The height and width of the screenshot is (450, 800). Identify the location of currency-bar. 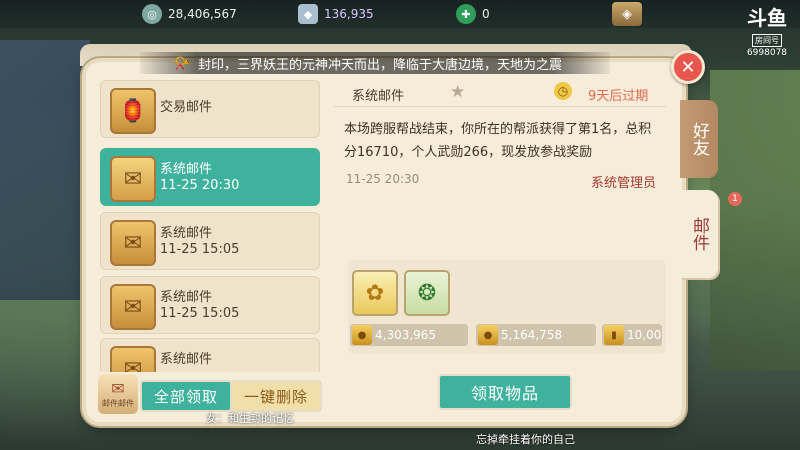
(400, 14).